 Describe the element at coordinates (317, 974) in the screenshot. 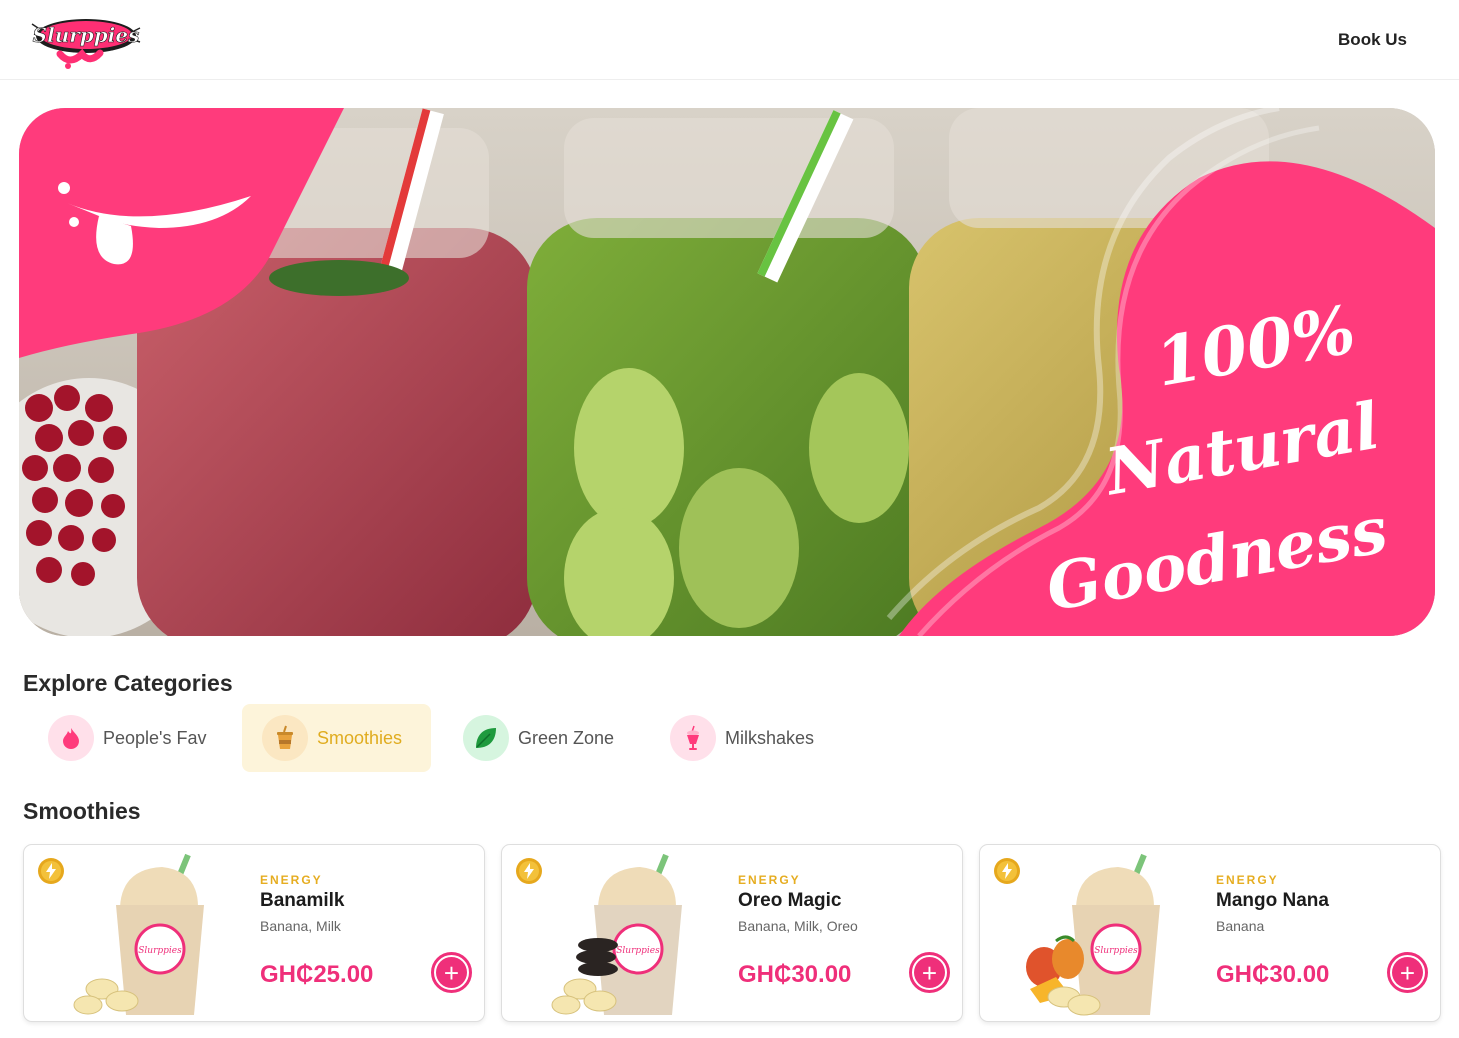

I see `product-price: GH₵25.00` at that location.